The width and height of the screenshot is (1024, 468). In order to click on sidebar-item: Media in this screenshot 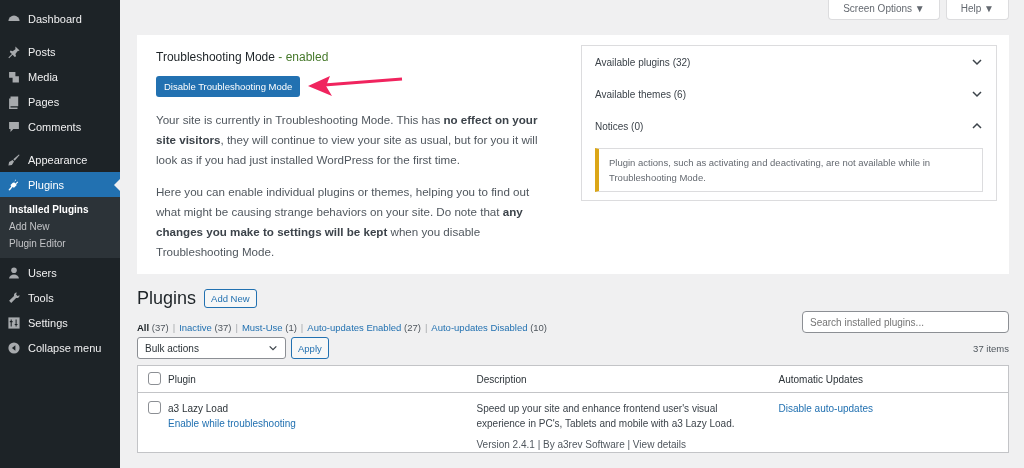, I will do `click(60, 76)`.